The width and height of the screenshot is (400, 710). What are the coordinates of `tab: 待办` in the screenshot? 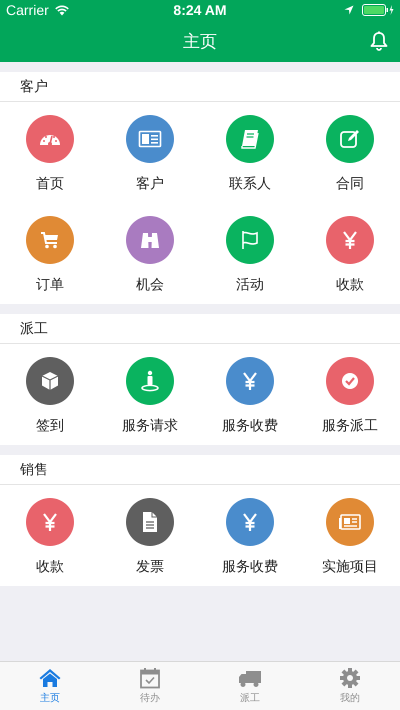 It's located at (150, 686).